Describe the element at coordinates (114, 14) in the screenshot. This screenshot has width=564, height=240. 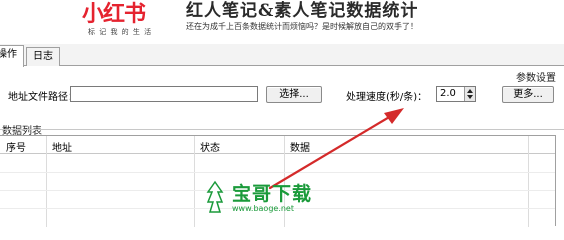
I see `logo-text: 小红书` at that location.